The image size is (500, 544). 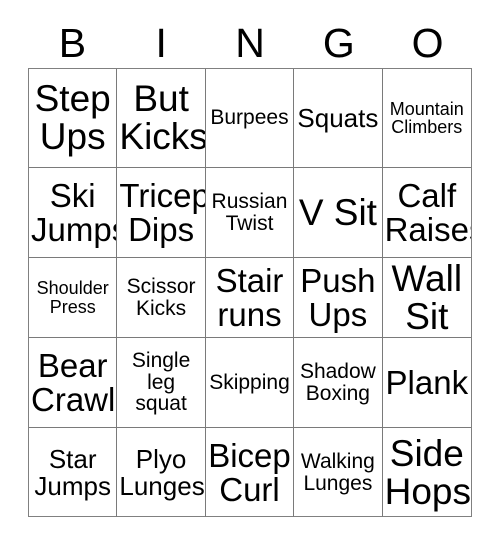 I want to click on bingo-cell-label: Plyo Lunges, so click(x=162, y=472).